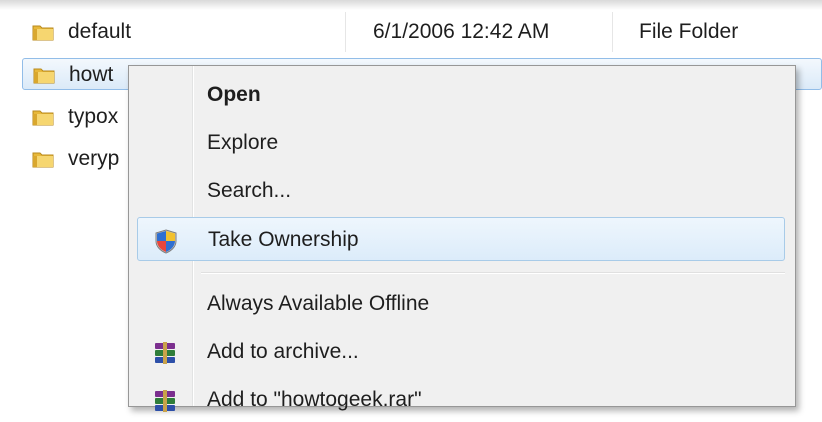 The height and width of the screenshot is (422, 822). What do you see at coordinates (166, 241) in the screenshot?
I see `uac-shield-icon` at bounding box center [166, 241].